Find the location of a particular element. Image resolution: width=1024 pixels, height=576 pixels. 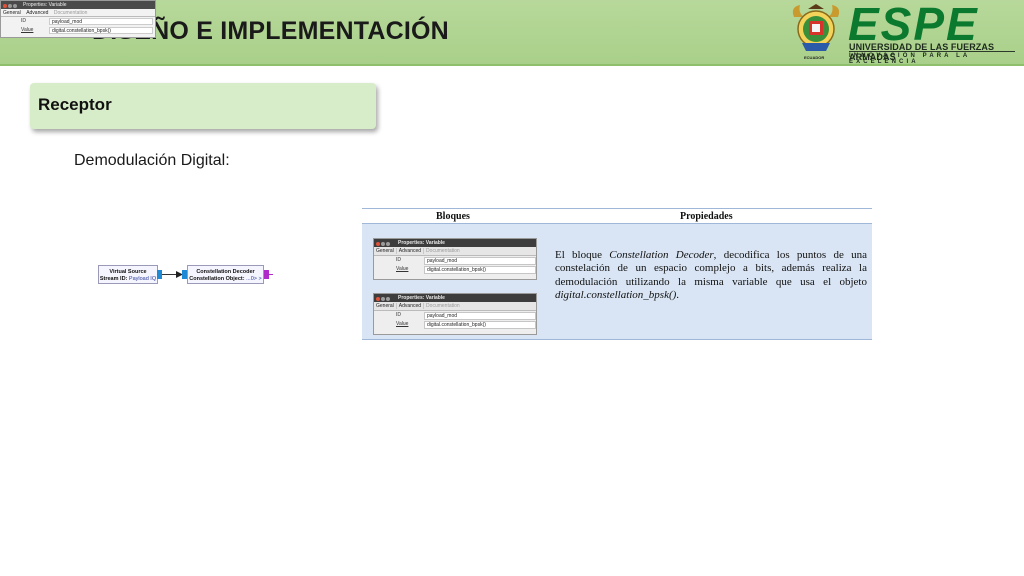

section-header-box: Receptor is located at coordinates (203, 106).